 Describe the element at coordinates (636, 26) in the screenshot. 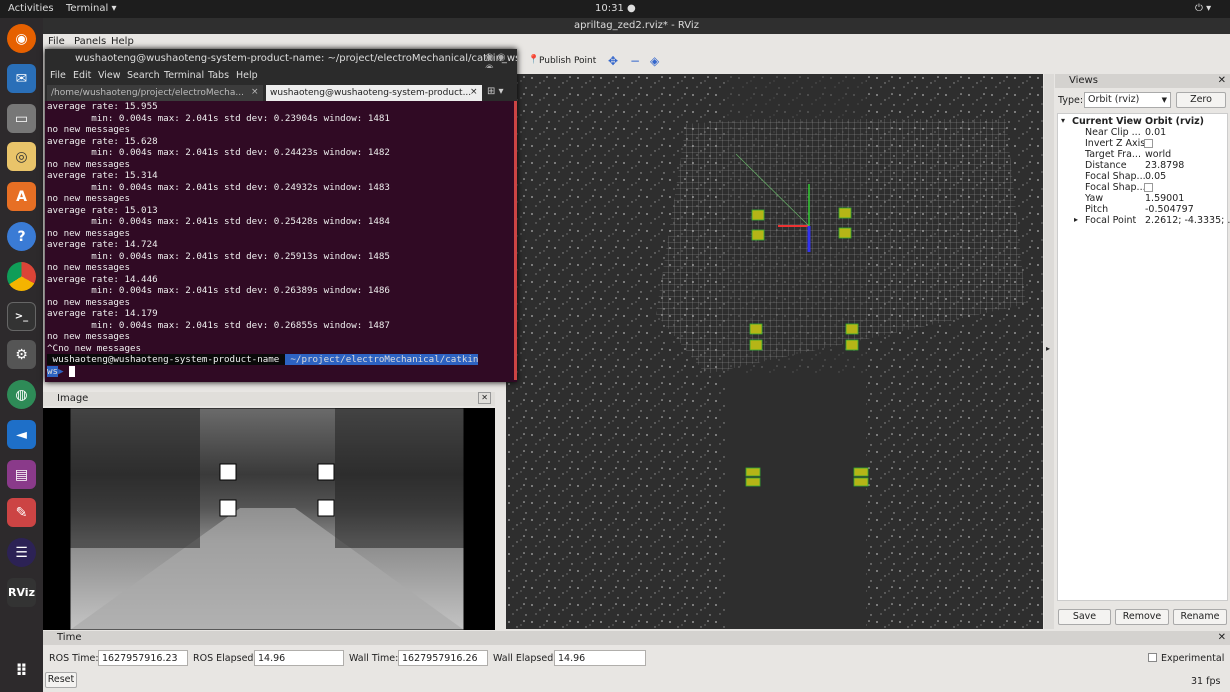

I see `rviz-title: apriltag_zed2.rviz* - RViz` at that location.